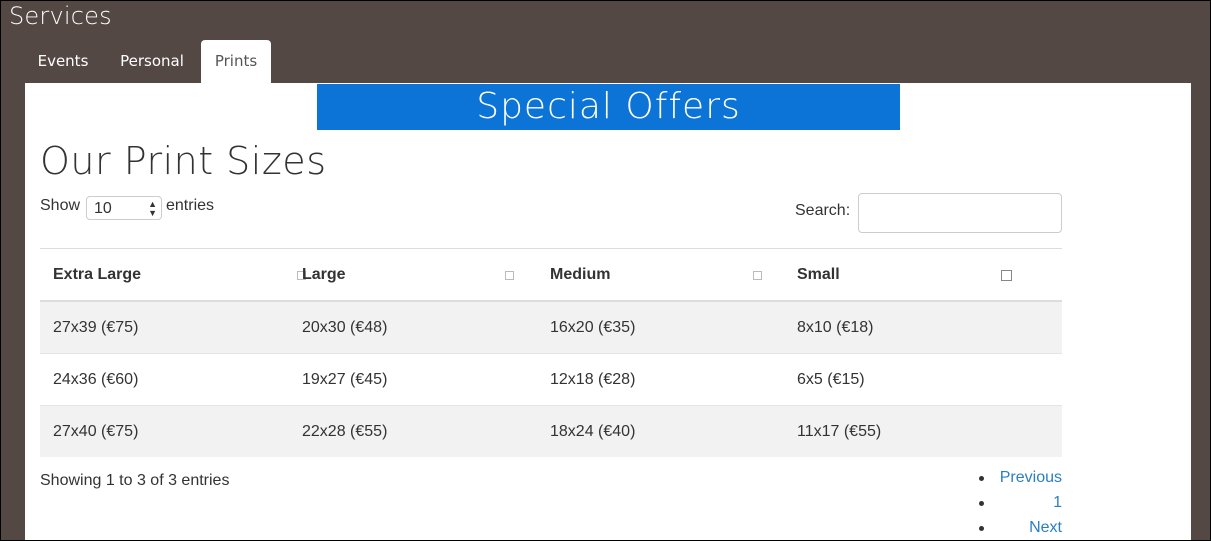 The image size is (1211, 541). I want to click on column-header-medium: Medium, so click(660, 275).